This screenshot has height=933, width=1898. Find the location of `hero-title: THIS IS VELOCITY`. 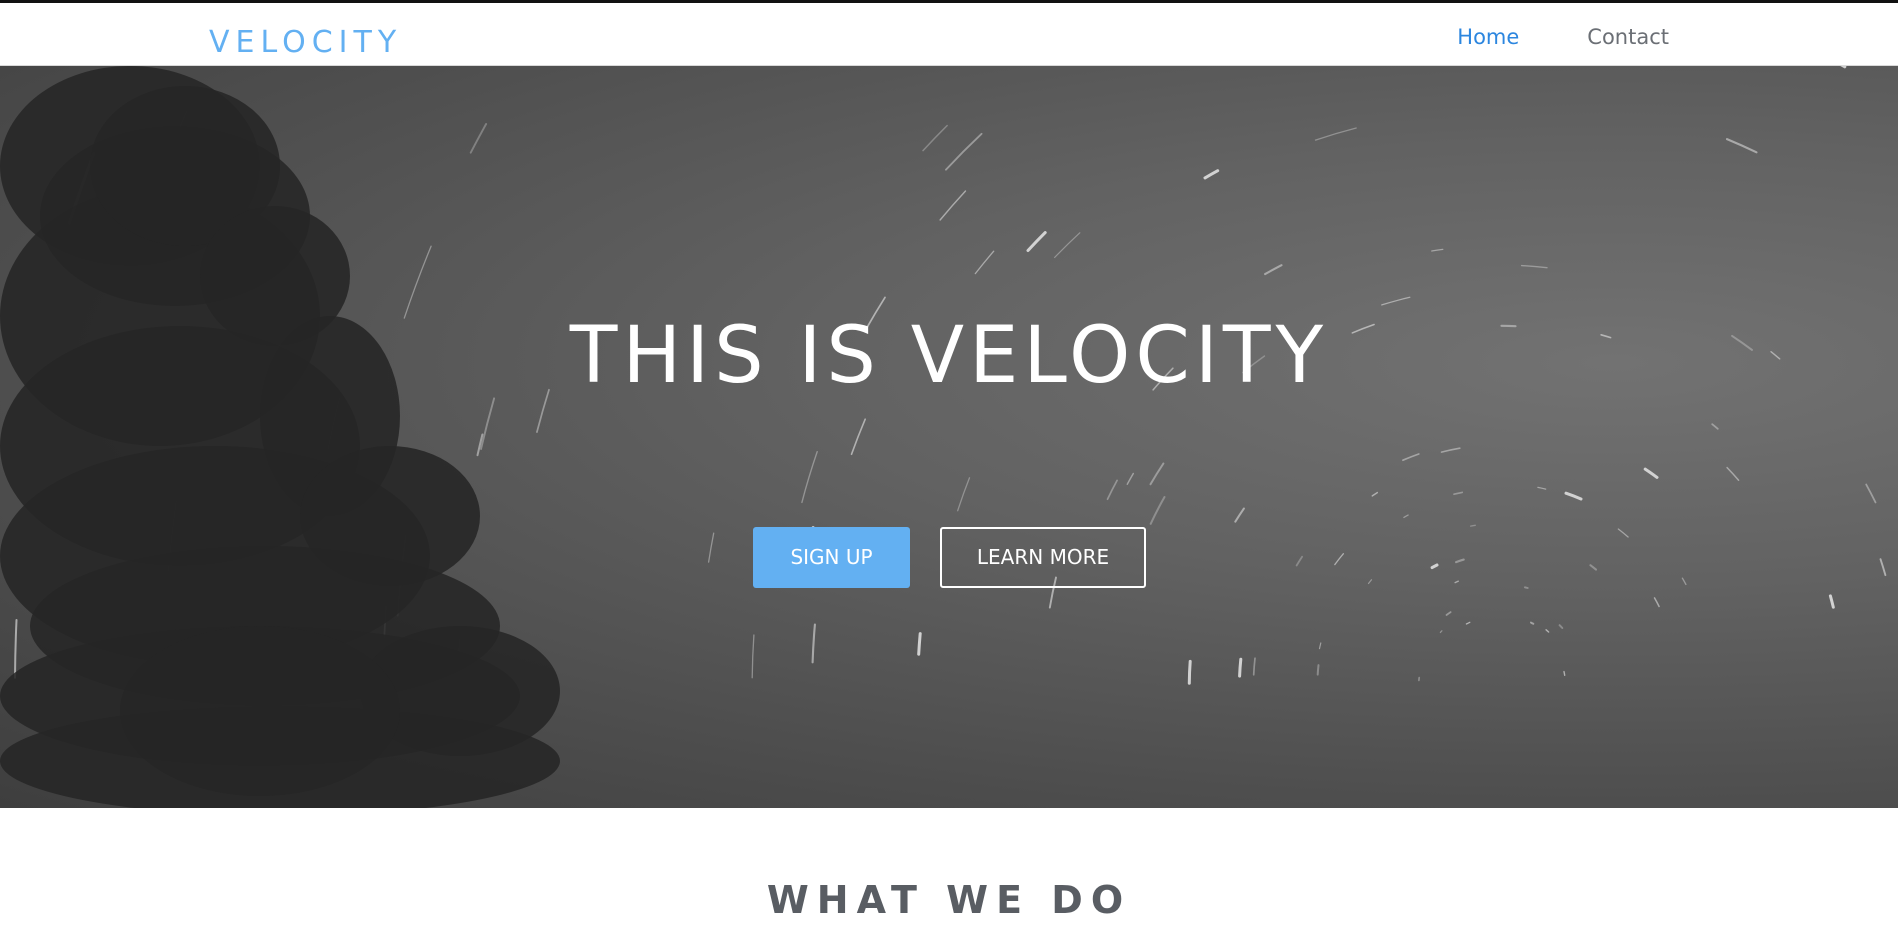

hero-title: THIS IS VELOCITY is located at coordinates (949, 356).